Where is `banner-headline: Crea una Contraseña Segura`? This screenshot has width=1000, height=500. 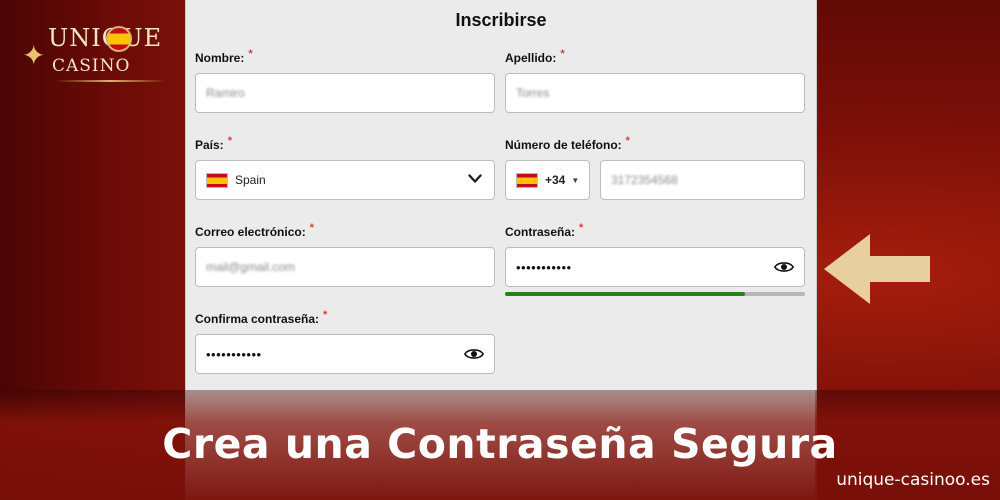 banner-headline: Crea una Contraseña Segura is located at coordinates (500, 444).